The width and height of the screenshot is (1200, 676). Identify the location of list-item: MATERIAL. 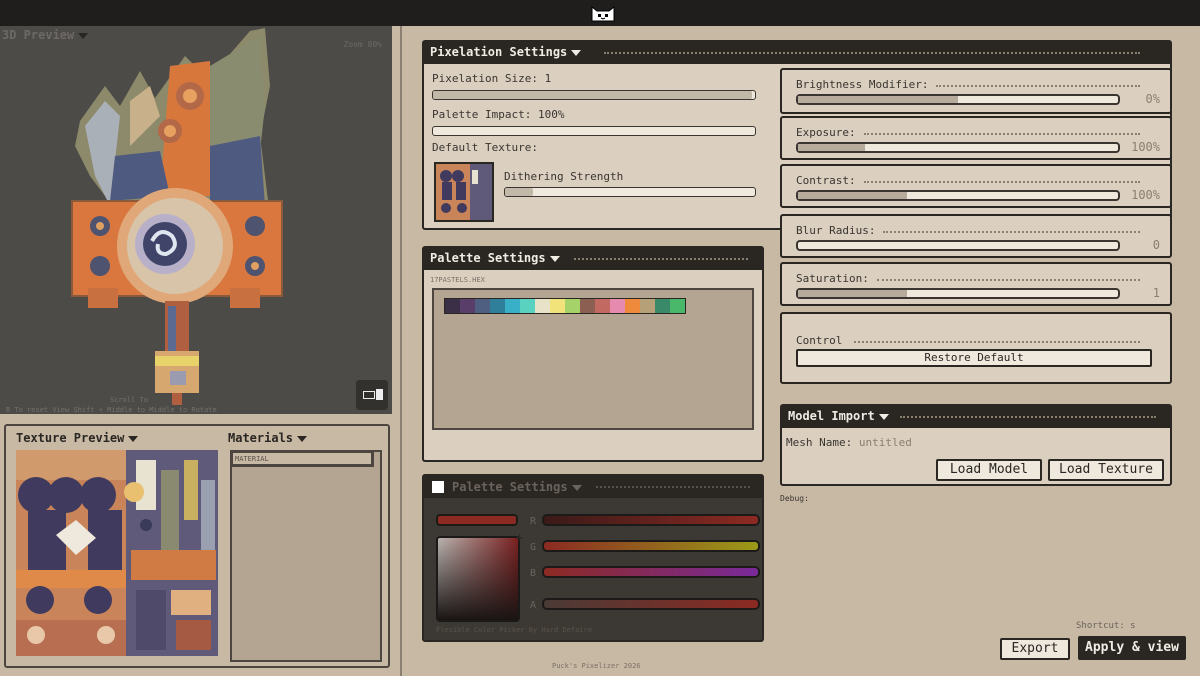
(303, 459).